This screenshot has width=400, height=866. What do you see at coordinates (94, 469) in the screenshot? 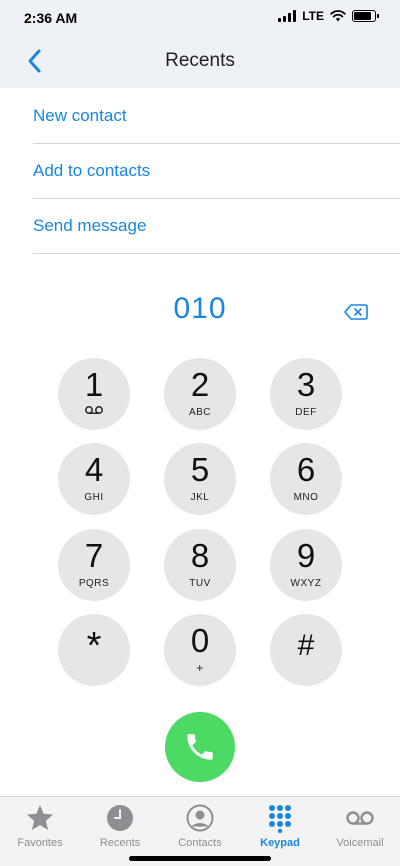
I see `key-digit: 4` at bounding box center [94, 469].